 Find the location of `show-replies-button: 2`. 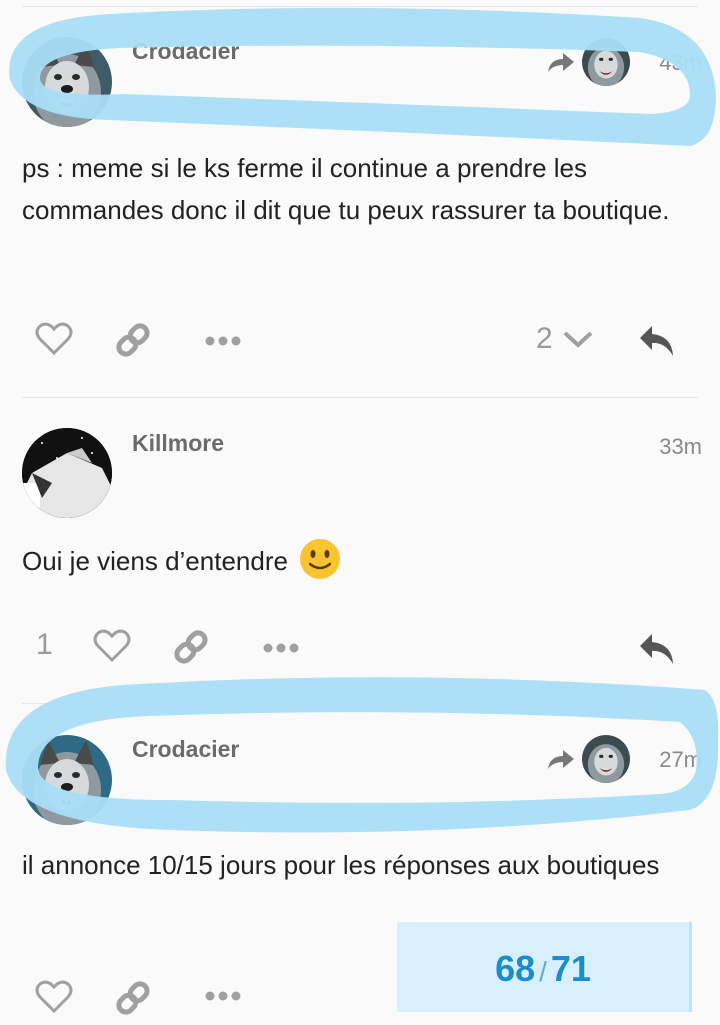

show-replies-button: 2 is located at coordinates (565, 339).